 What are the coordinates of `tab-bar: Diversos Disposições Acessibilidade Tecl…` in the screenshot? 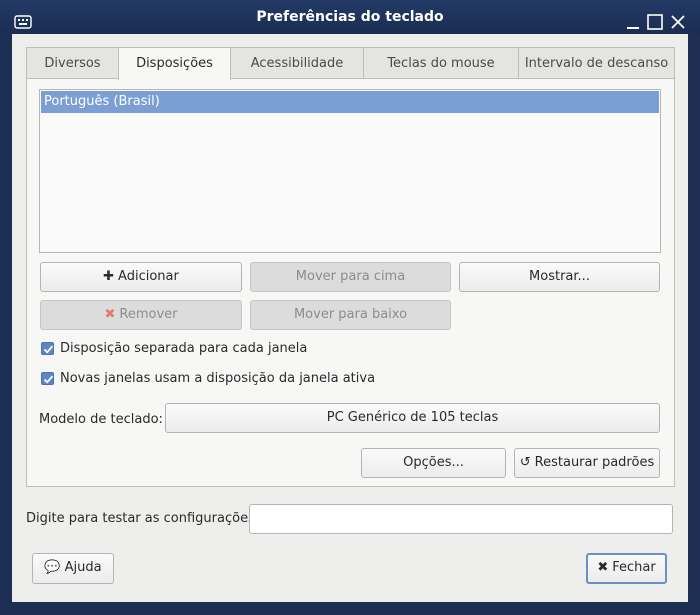 It's located at (350, 63).